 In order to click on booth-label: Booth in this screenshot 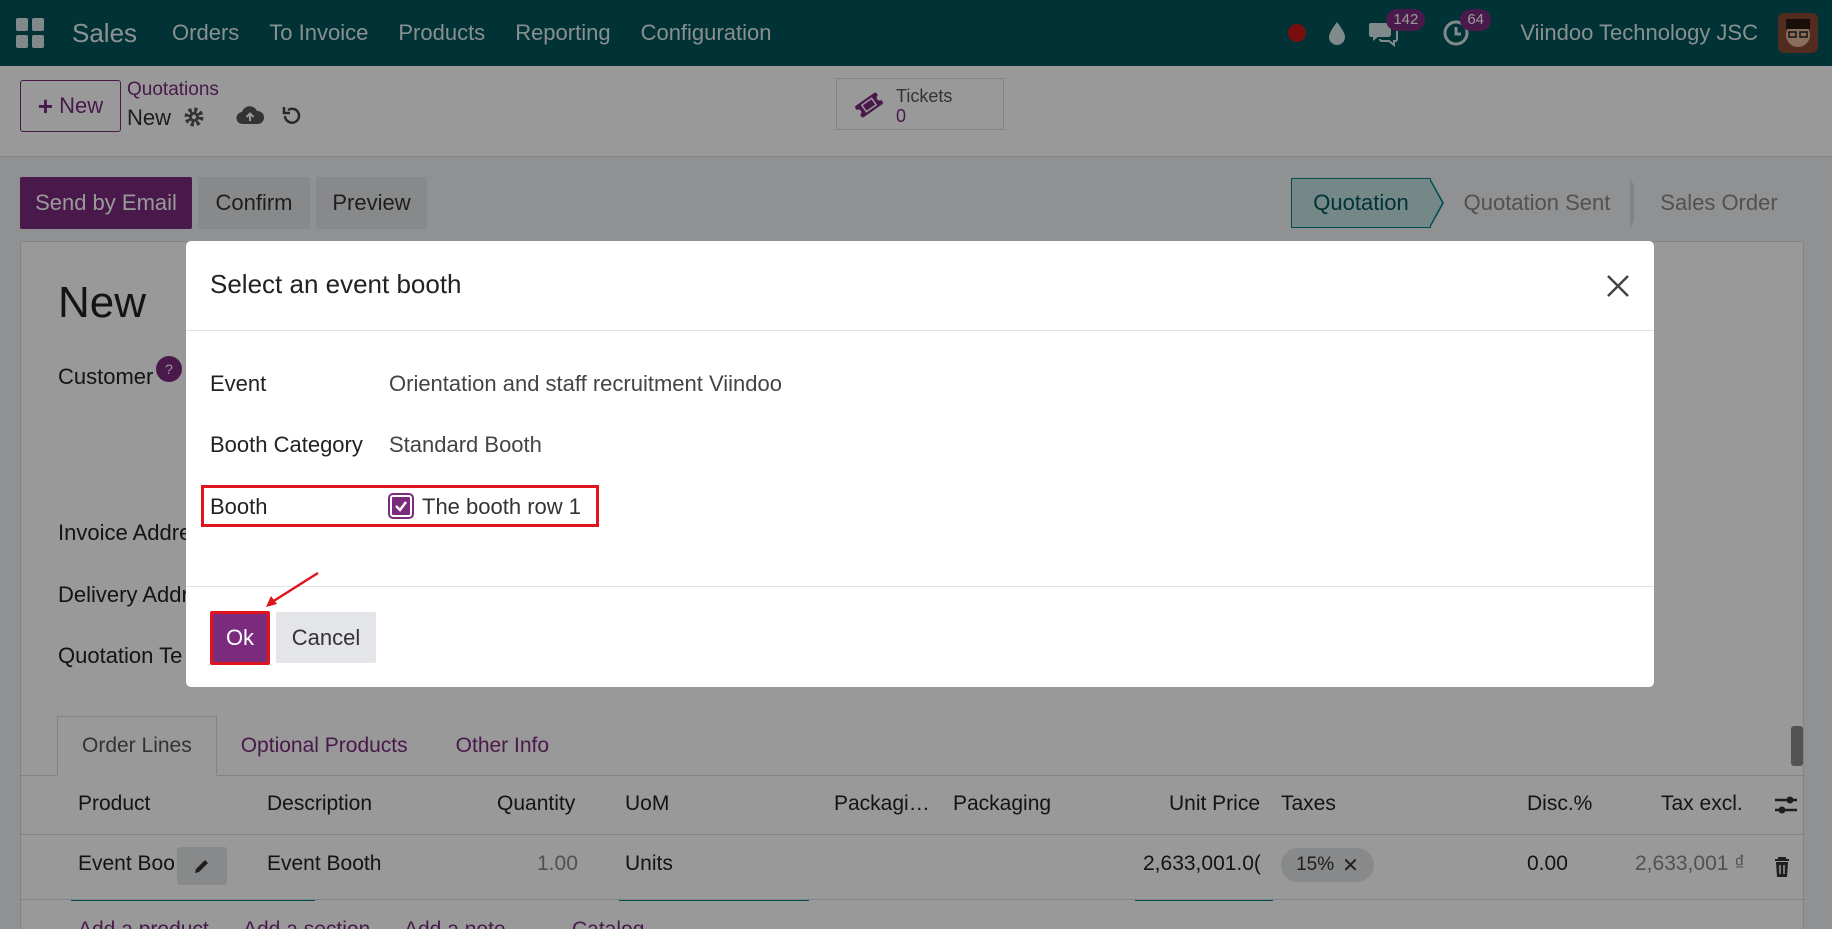, I will do `click(239, 506)`.